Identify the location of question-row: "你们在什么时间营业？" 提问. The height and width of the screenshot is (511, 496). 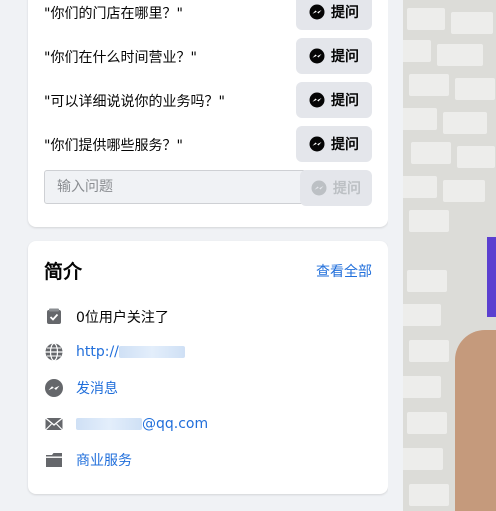
(208, 56).